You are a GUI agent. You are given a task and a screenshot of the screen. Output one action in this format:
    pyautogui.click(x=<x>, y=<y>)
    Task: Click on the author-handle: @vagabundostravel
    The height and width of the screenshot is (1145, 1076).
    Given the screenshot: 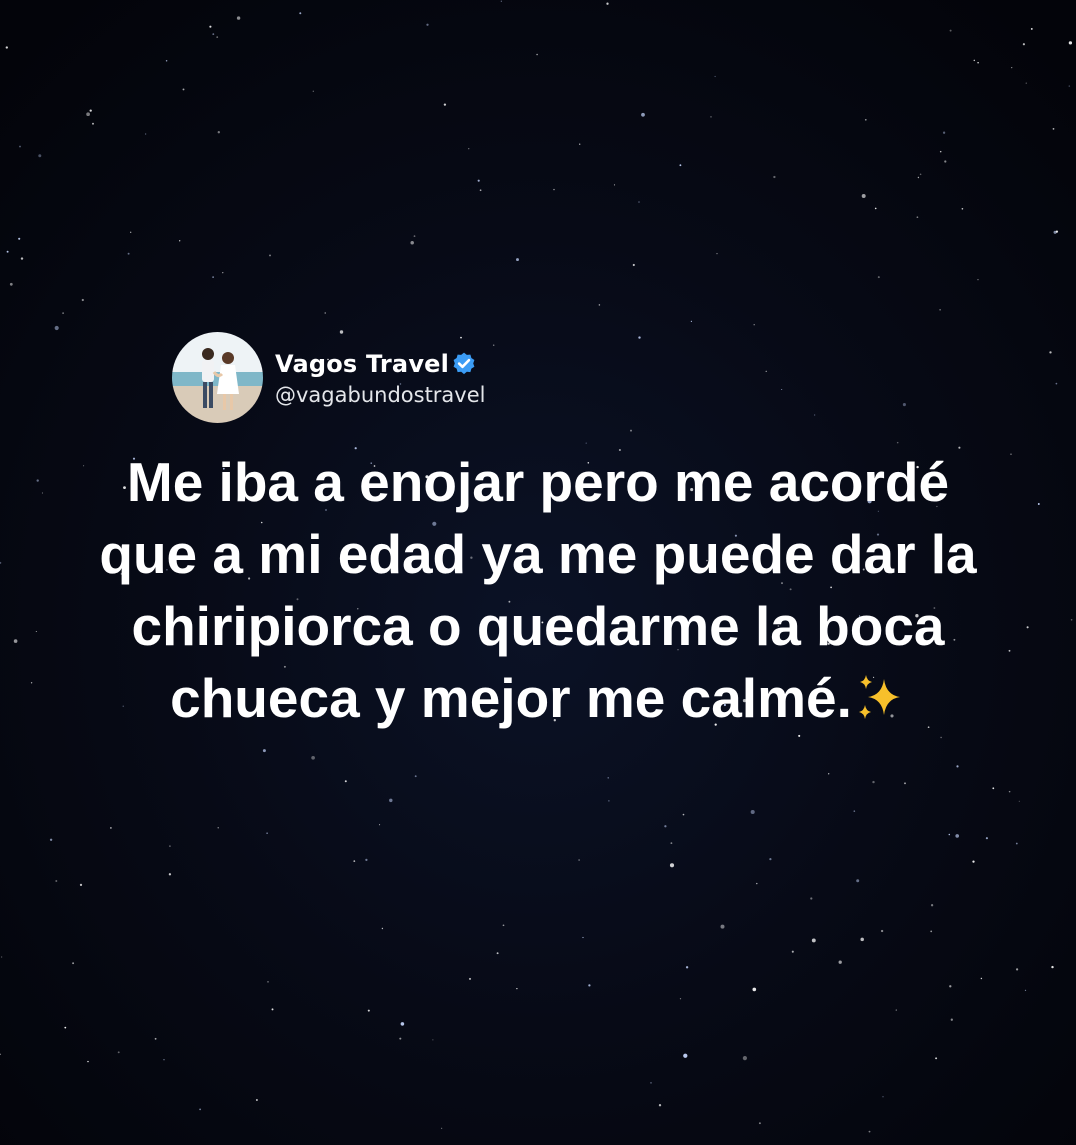 What is the action you would take?
    pyautogui.click(x=380, y=395)
    